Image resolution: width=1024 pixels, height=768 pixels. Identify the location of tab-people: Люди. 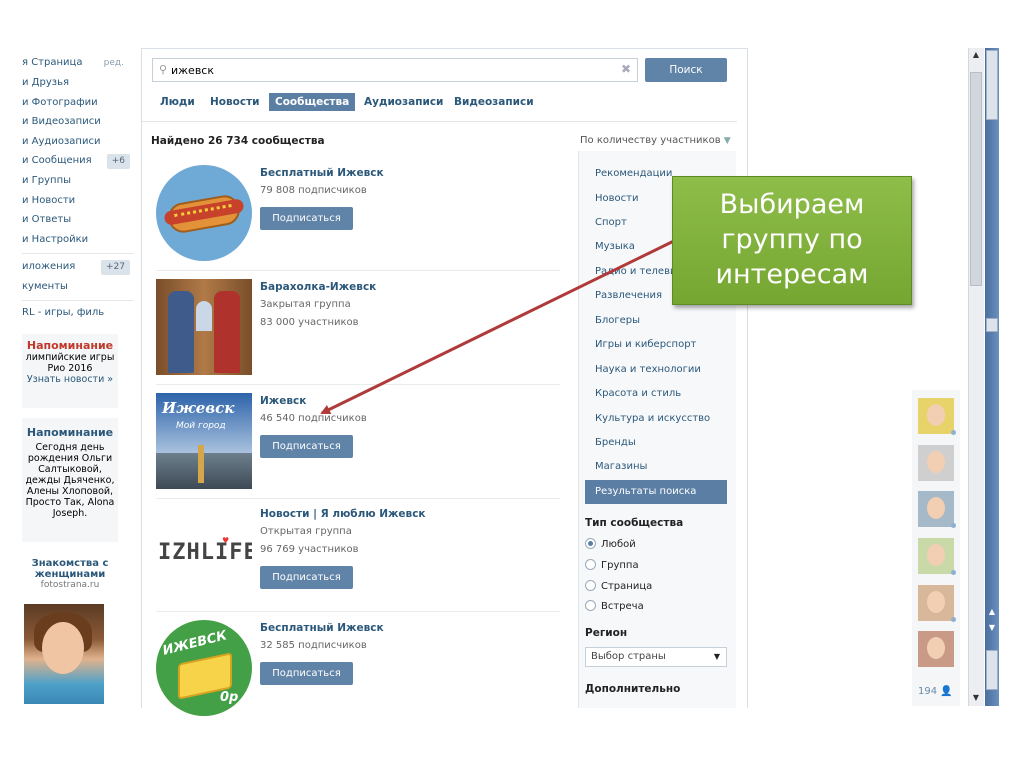
(177, 102).